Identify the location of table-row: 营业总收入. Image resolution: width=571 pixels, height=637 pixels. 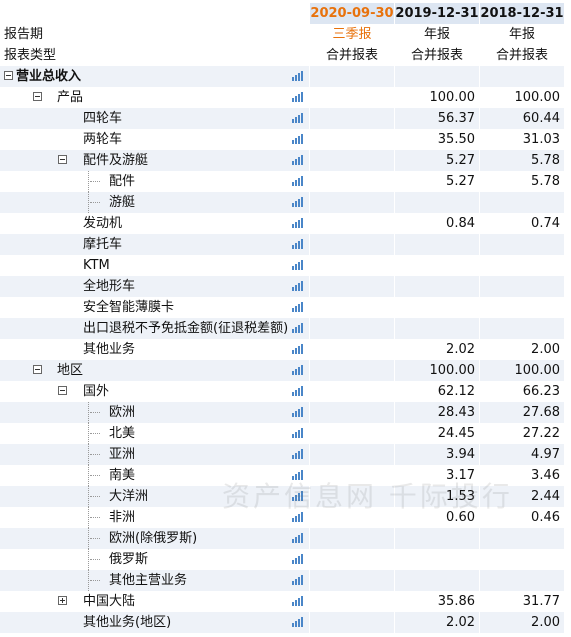
(285, 76).